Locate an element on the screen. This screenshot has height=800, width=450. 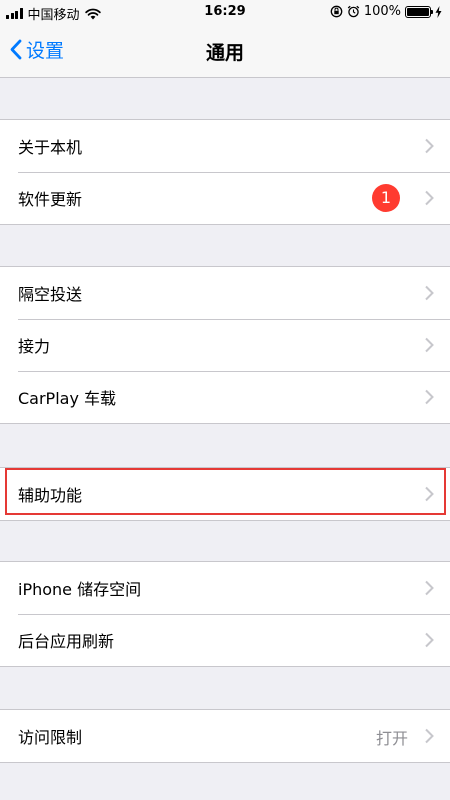
row-handoff: 接力 is located at coordinates (225, 345).